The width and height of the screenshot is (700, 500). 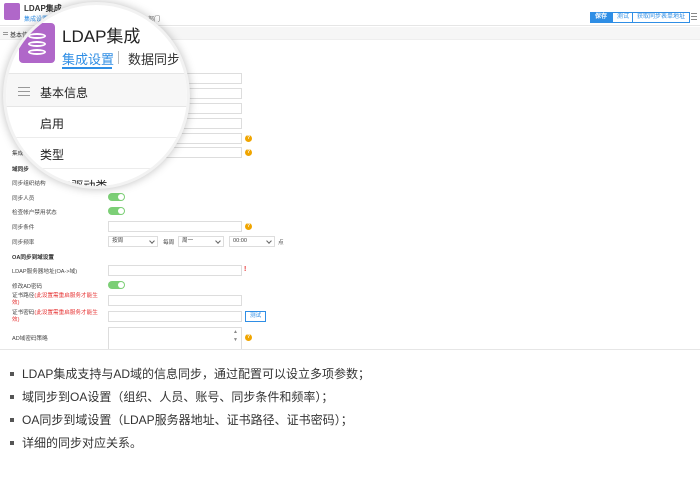 I want to click on sync-condition-input, so click(x=175, y=226).